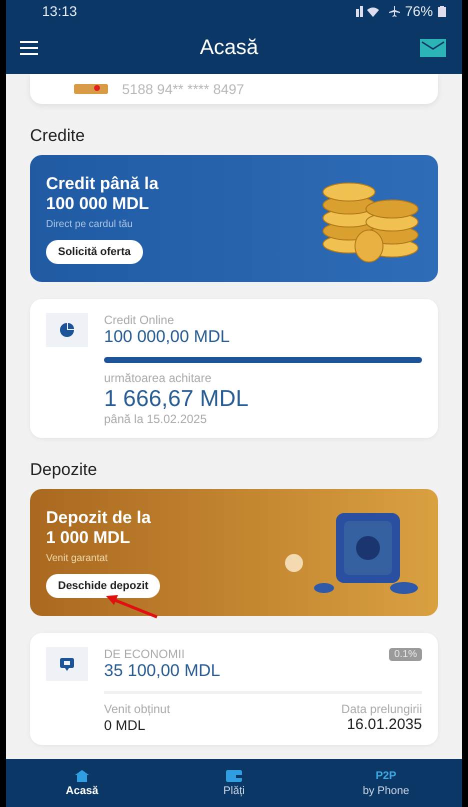 This screenshot has width=468, height=807. Describe the element at coordinates (91, 89) in the screenshot. I see `bank-card-icon` at that location.